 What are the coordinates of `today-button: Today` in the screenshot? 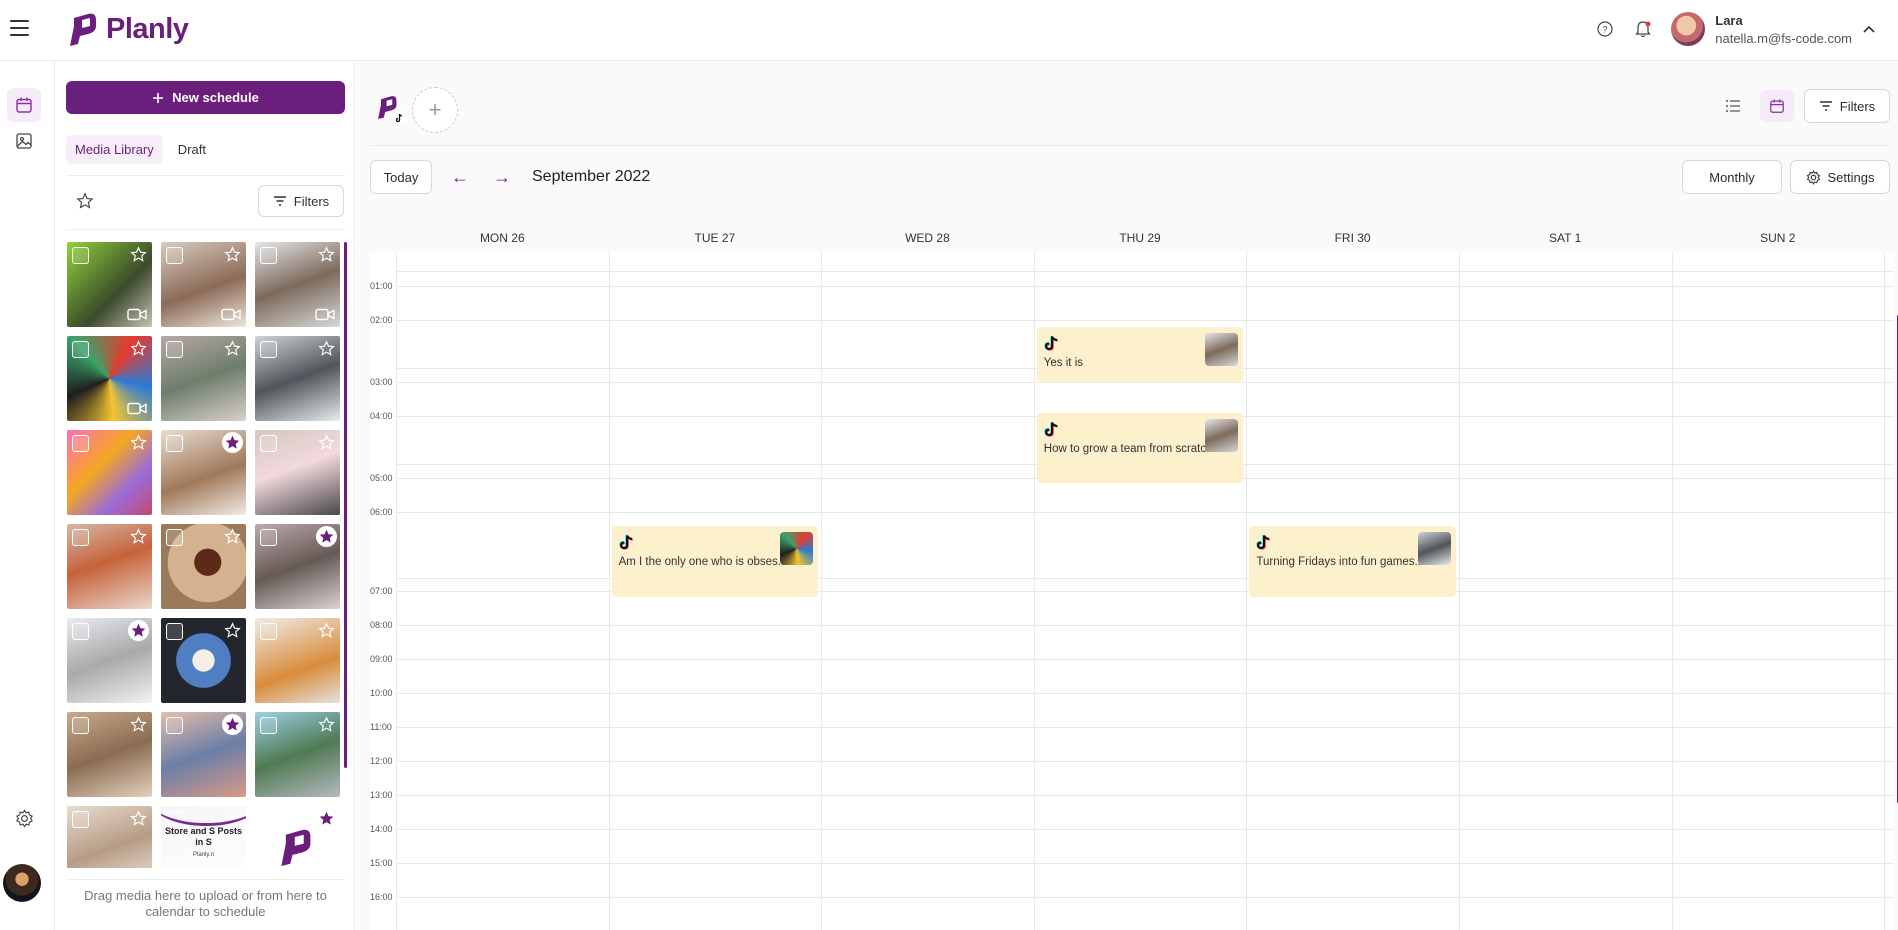 It's located at (401, 177).